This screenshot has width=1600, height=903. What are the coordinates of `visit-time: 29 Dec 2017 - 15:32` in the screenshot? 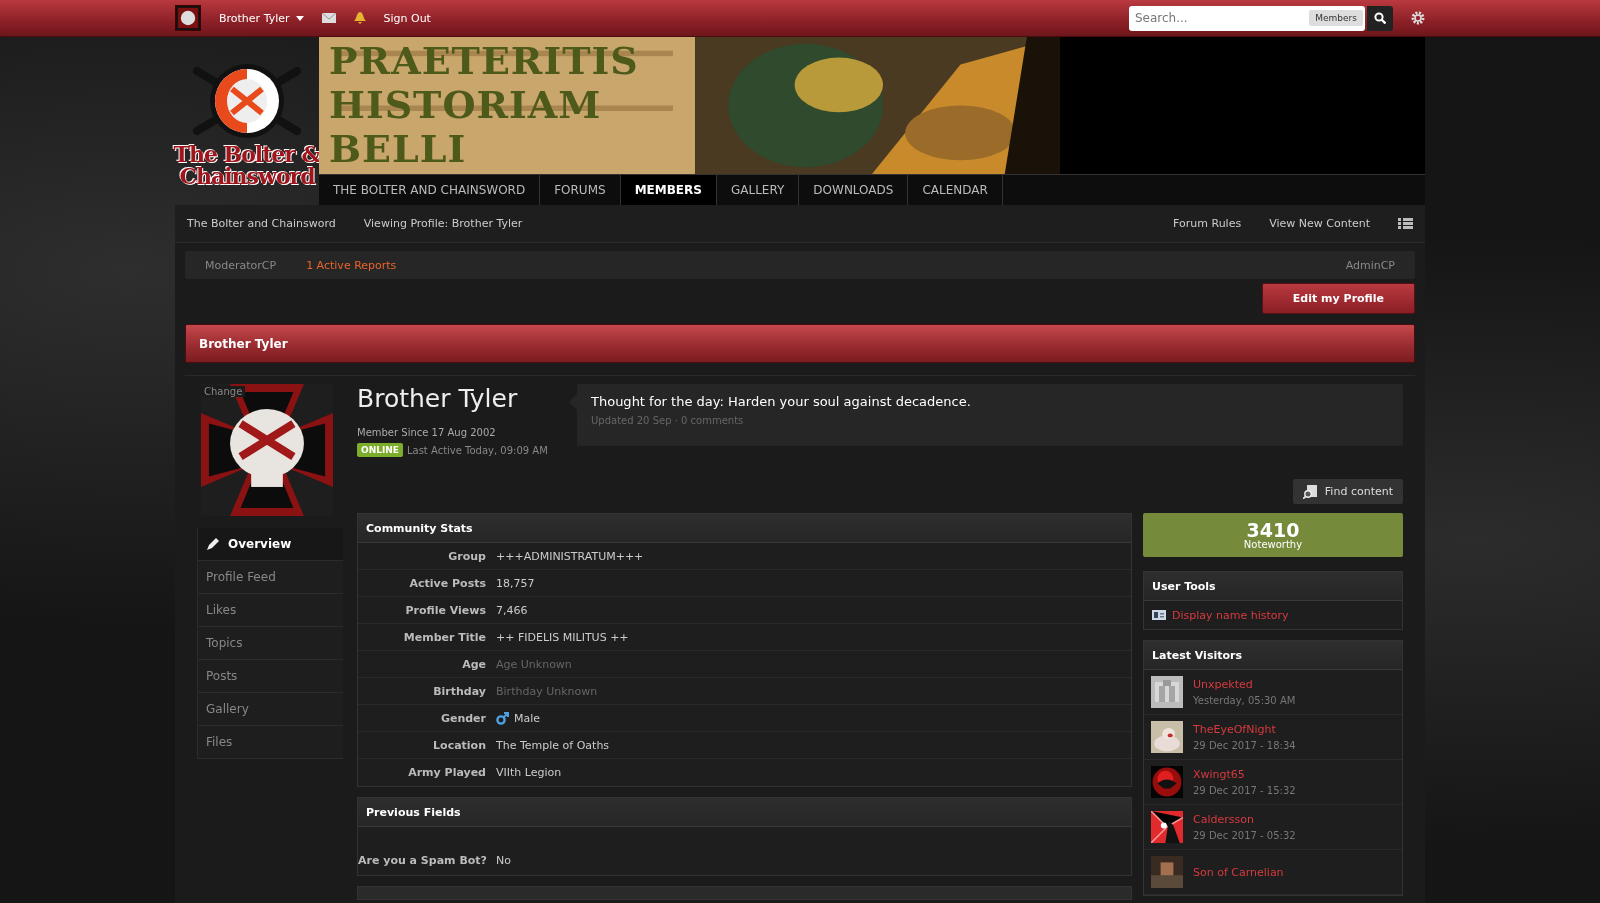 It's located at (1244, 790).